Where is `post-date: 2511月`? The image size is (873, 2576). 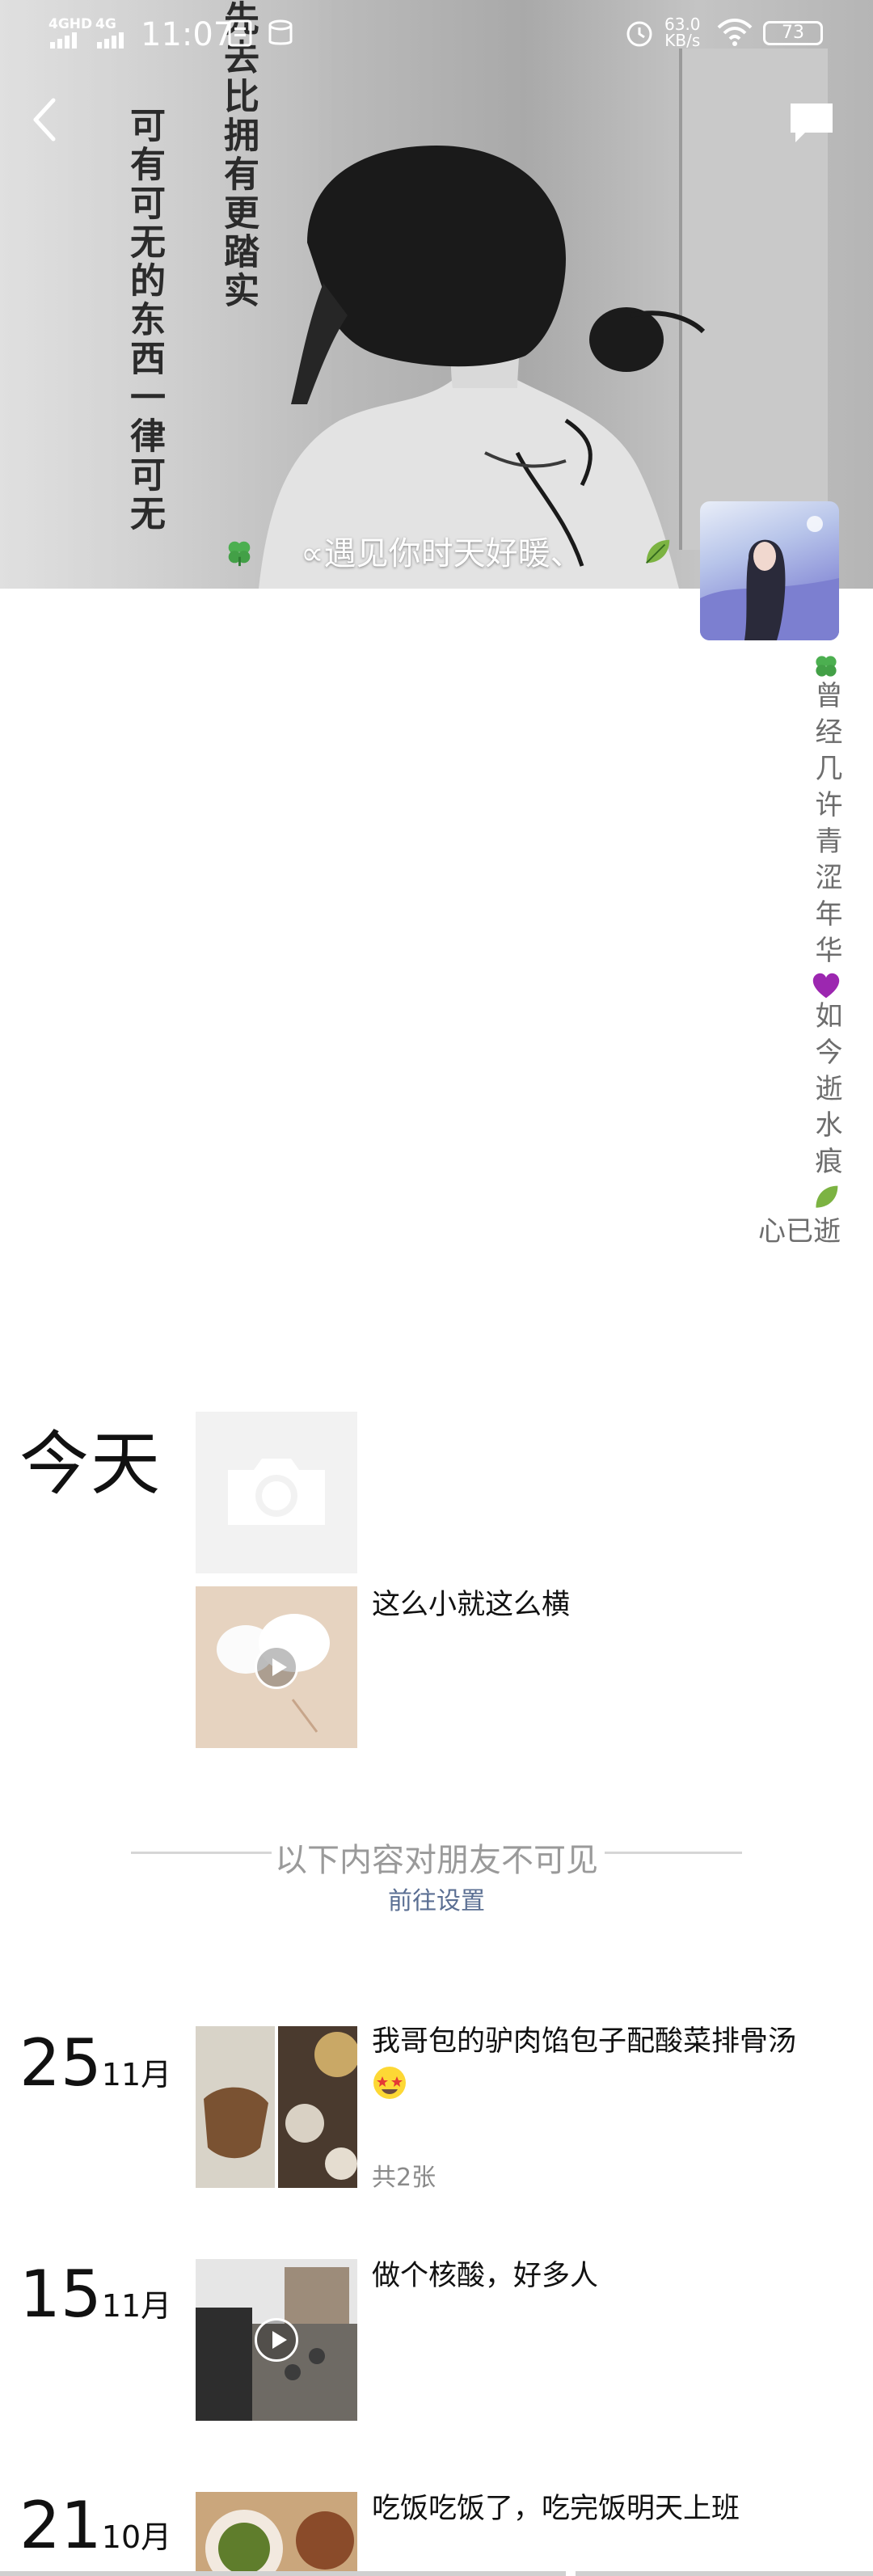 post-date: 2511月 is located at coordinates (95, 2069).